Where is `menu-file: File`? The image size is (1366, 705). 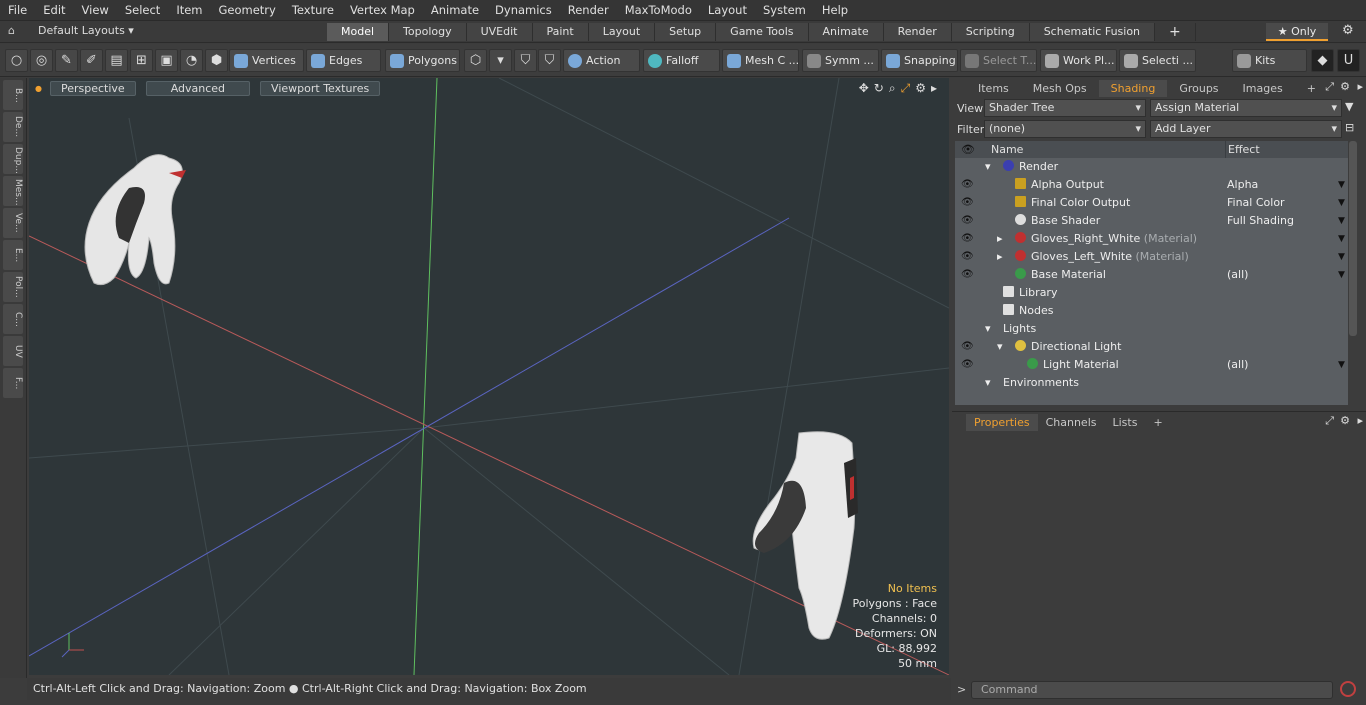 menu-file: File is located at coordinates (17, 10).